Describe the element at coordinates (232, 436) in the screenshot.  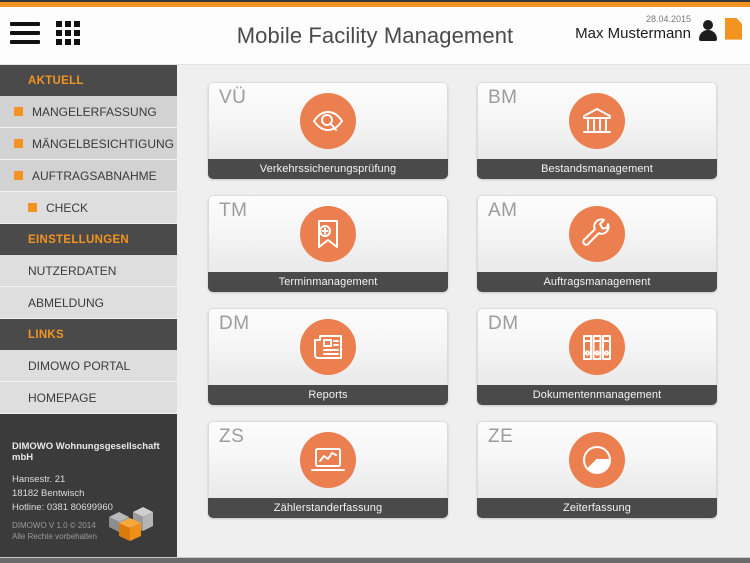
I see `module-card-code: ZS` at that location.